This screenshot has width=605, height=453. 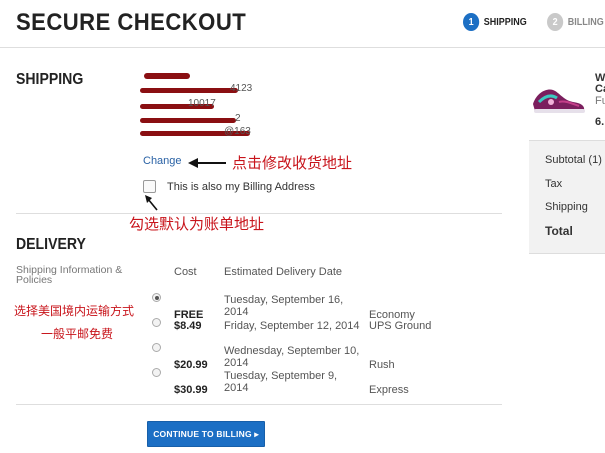 What do you see at coordinates (600, 122) in the screenshot?
I see `product-price: 6.` at bounding box center [600, 122].